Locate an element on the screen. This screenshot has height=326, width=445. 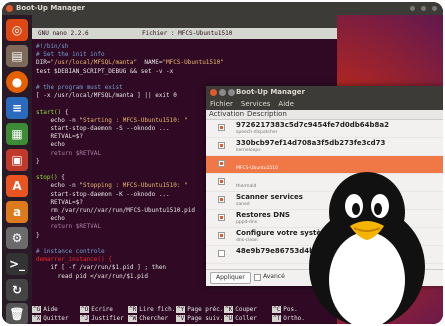
unity-launcher: ◎ ▤ ● ≡ ▦ ▣ A a ⚙ >_ ↻ 🗑 is located at coordinates (17, 169).